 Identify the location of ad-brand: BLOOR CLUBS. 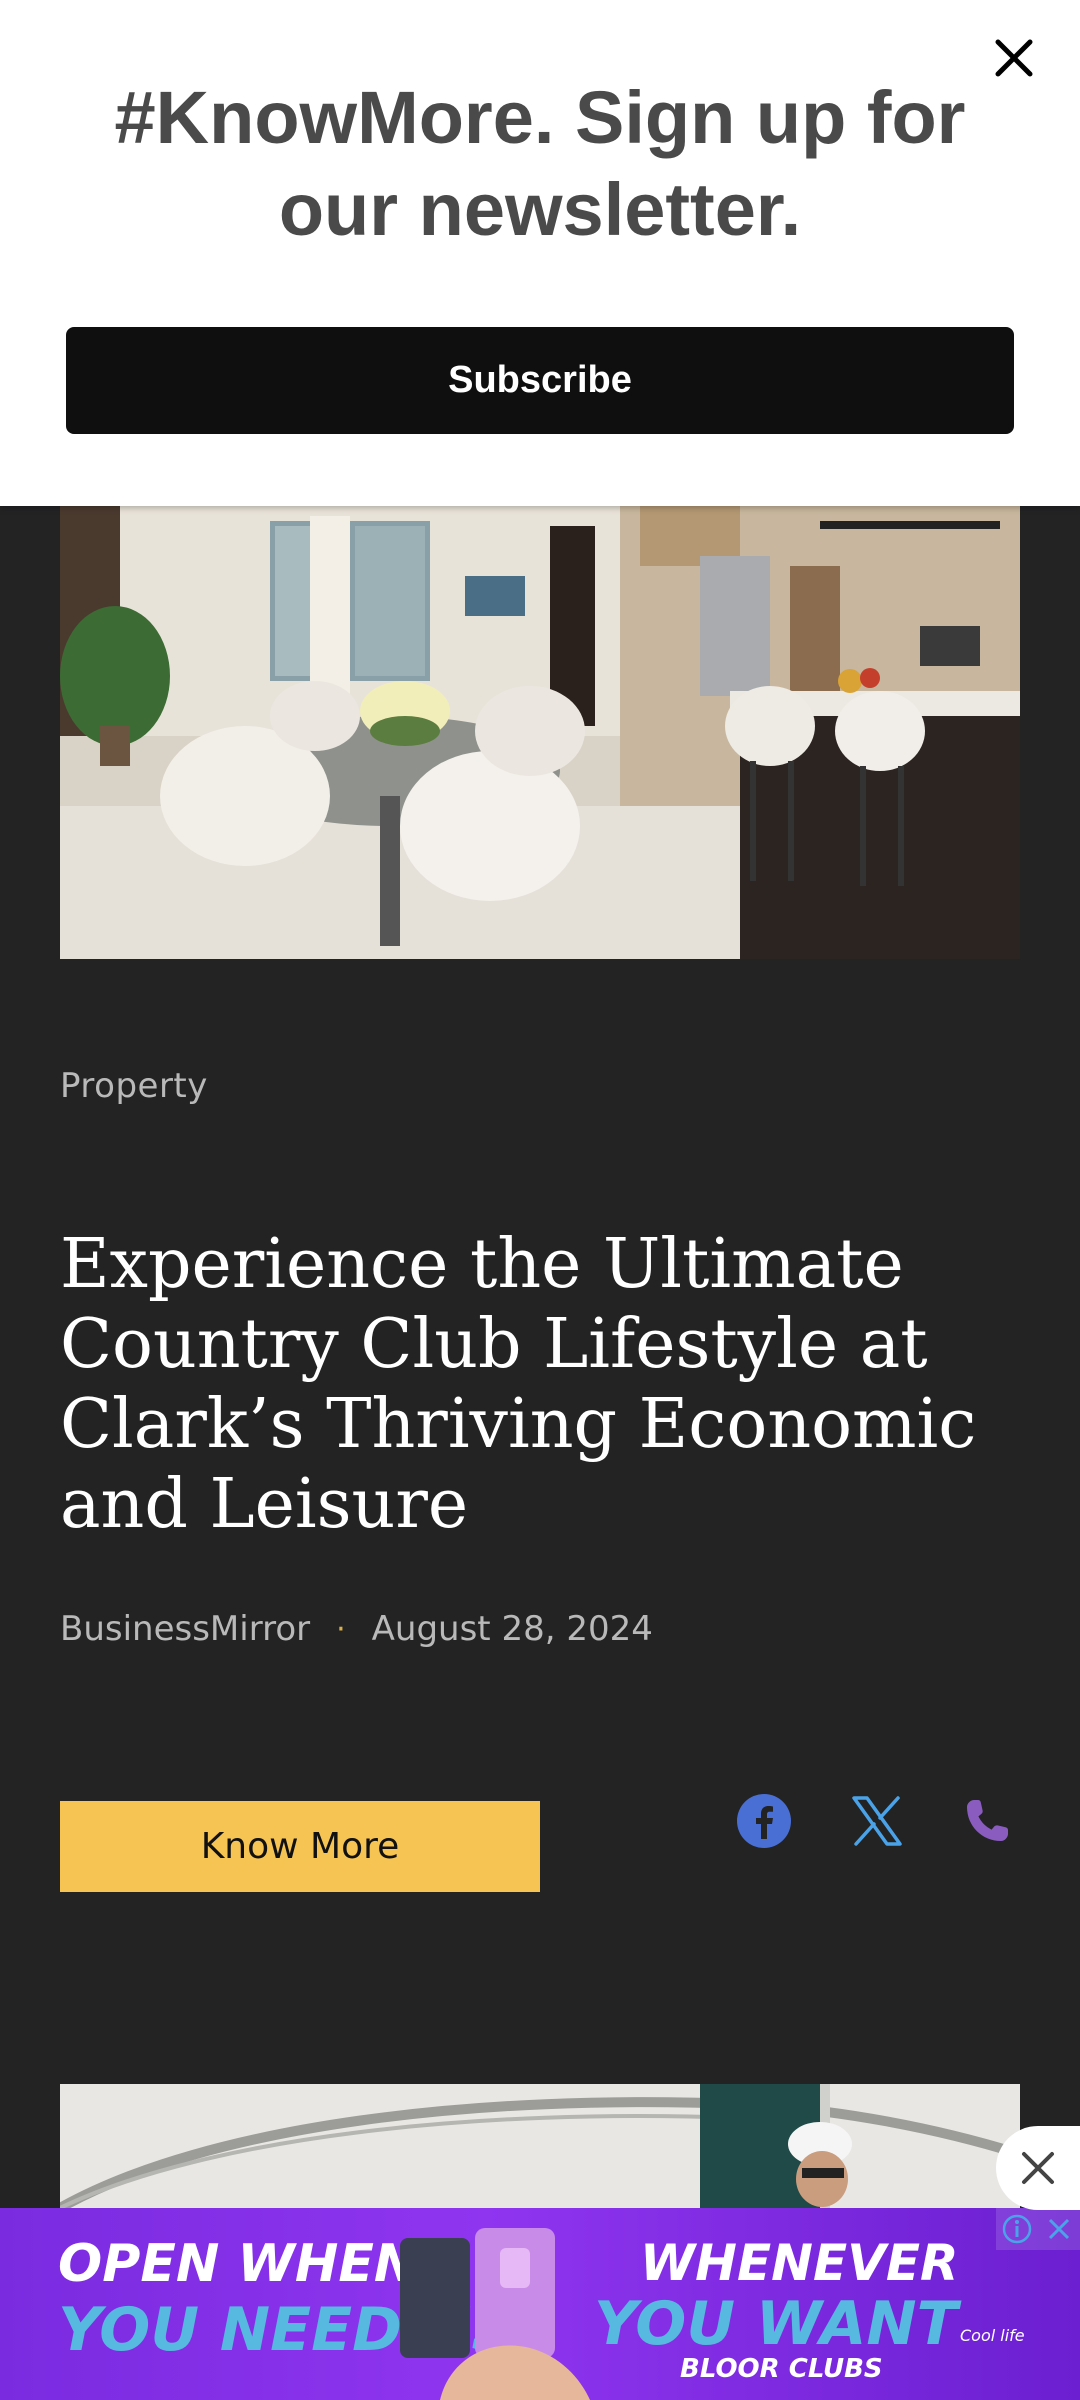
(781, 2369).